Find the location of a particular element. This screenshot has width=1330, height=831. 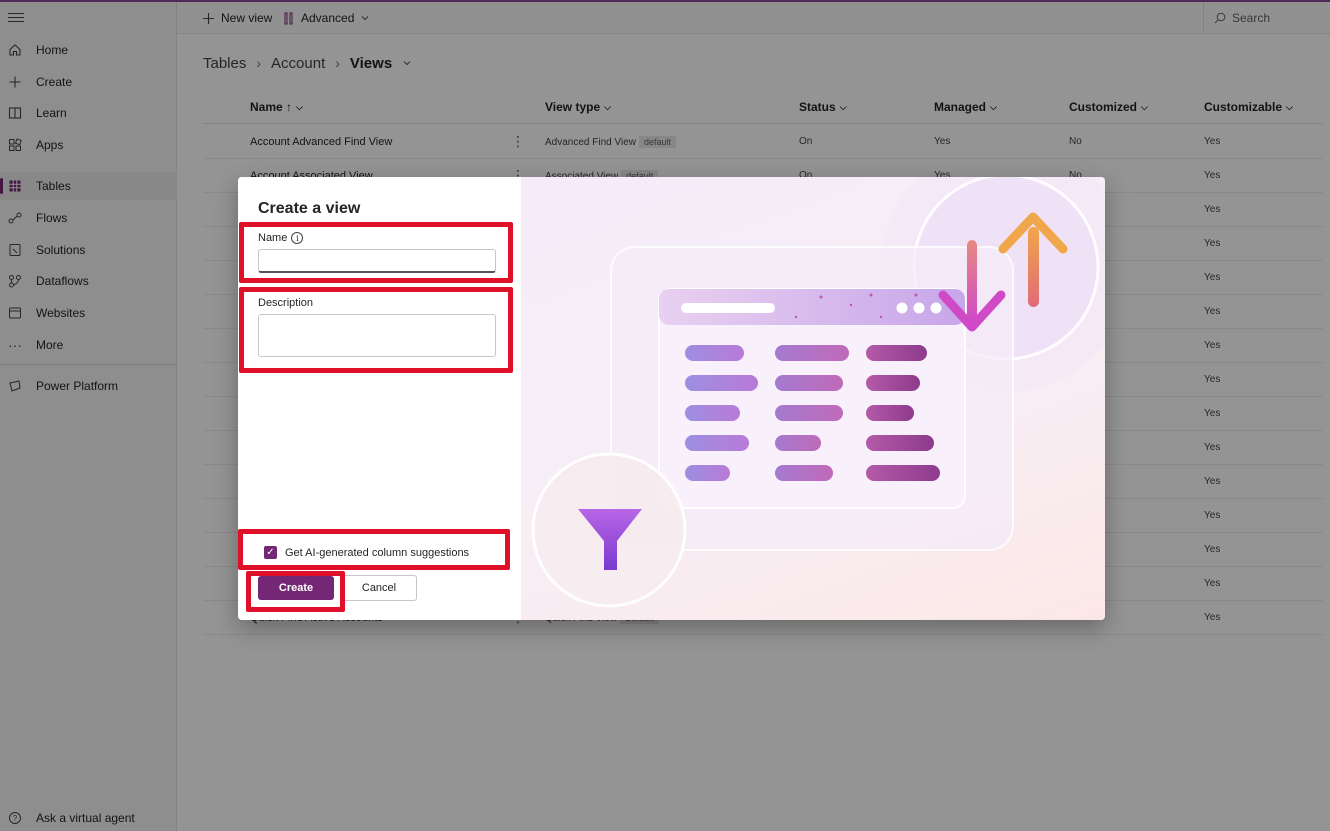

cancel-button: Cancel is located at coordinates (379, 588).